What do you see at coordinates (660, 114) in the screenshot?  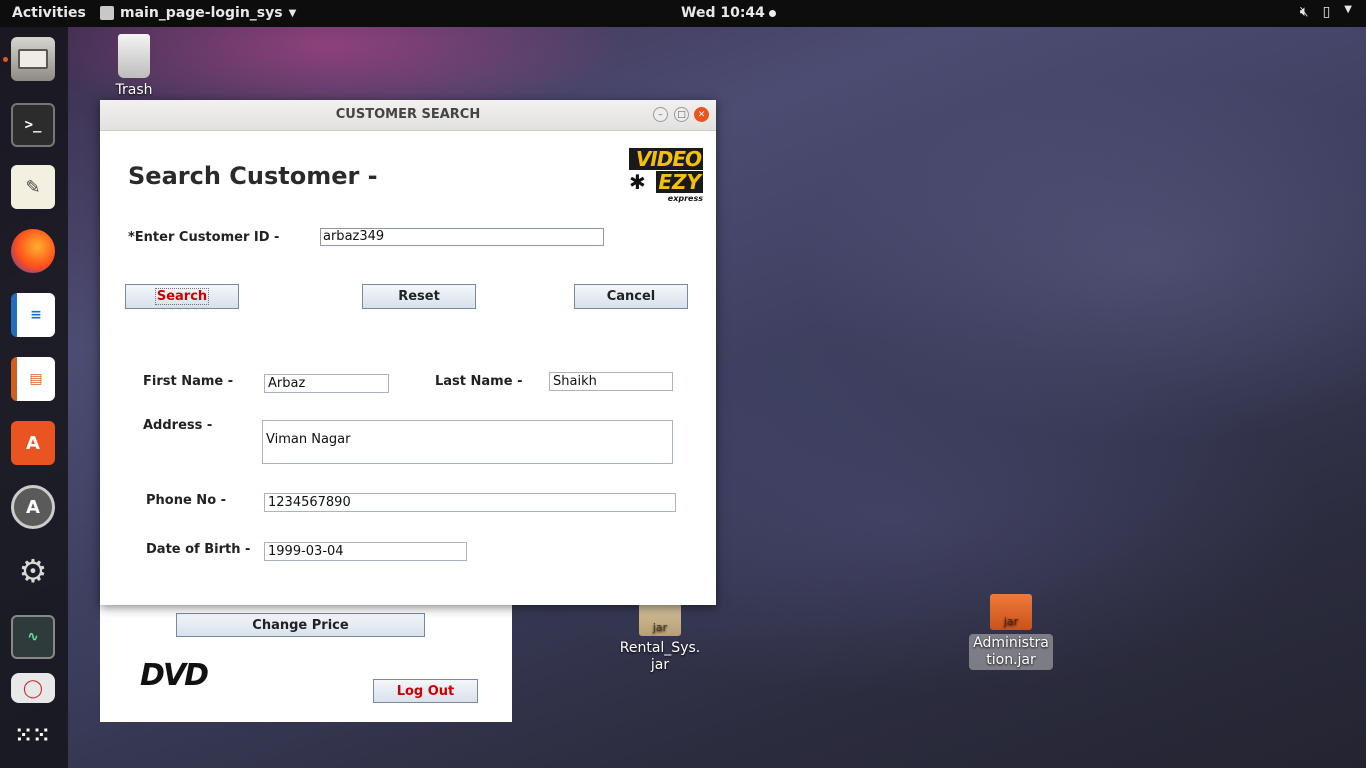 I see `minimize-icon: –` at bounding box center [660, 114].